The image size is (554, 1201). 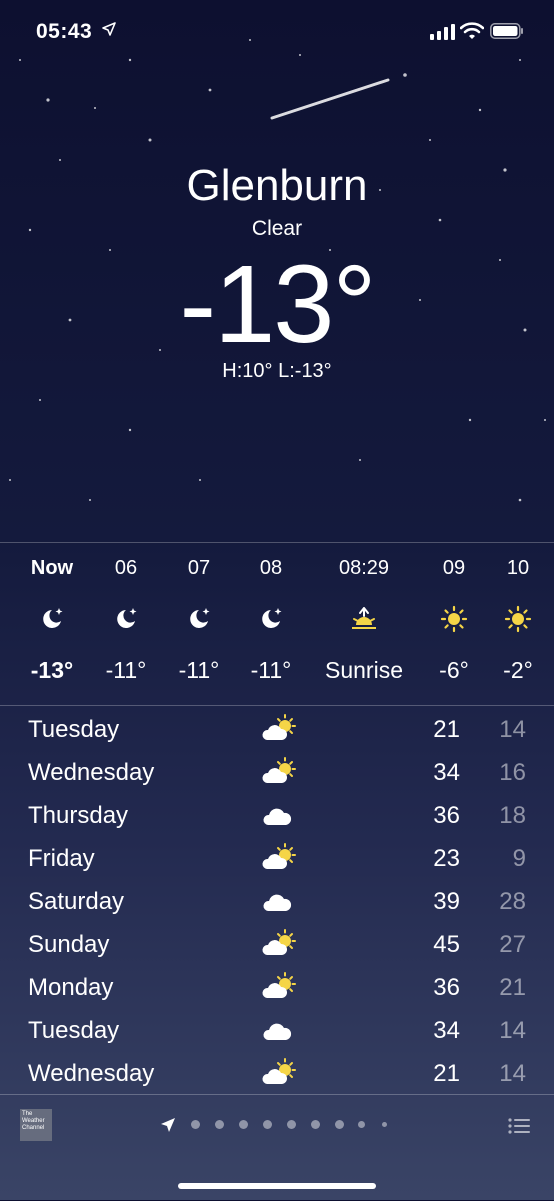 What do you see at coordinates (277, 1186) in the screenshot?
I see `home-indicator` at bounding box center [277, 1186].